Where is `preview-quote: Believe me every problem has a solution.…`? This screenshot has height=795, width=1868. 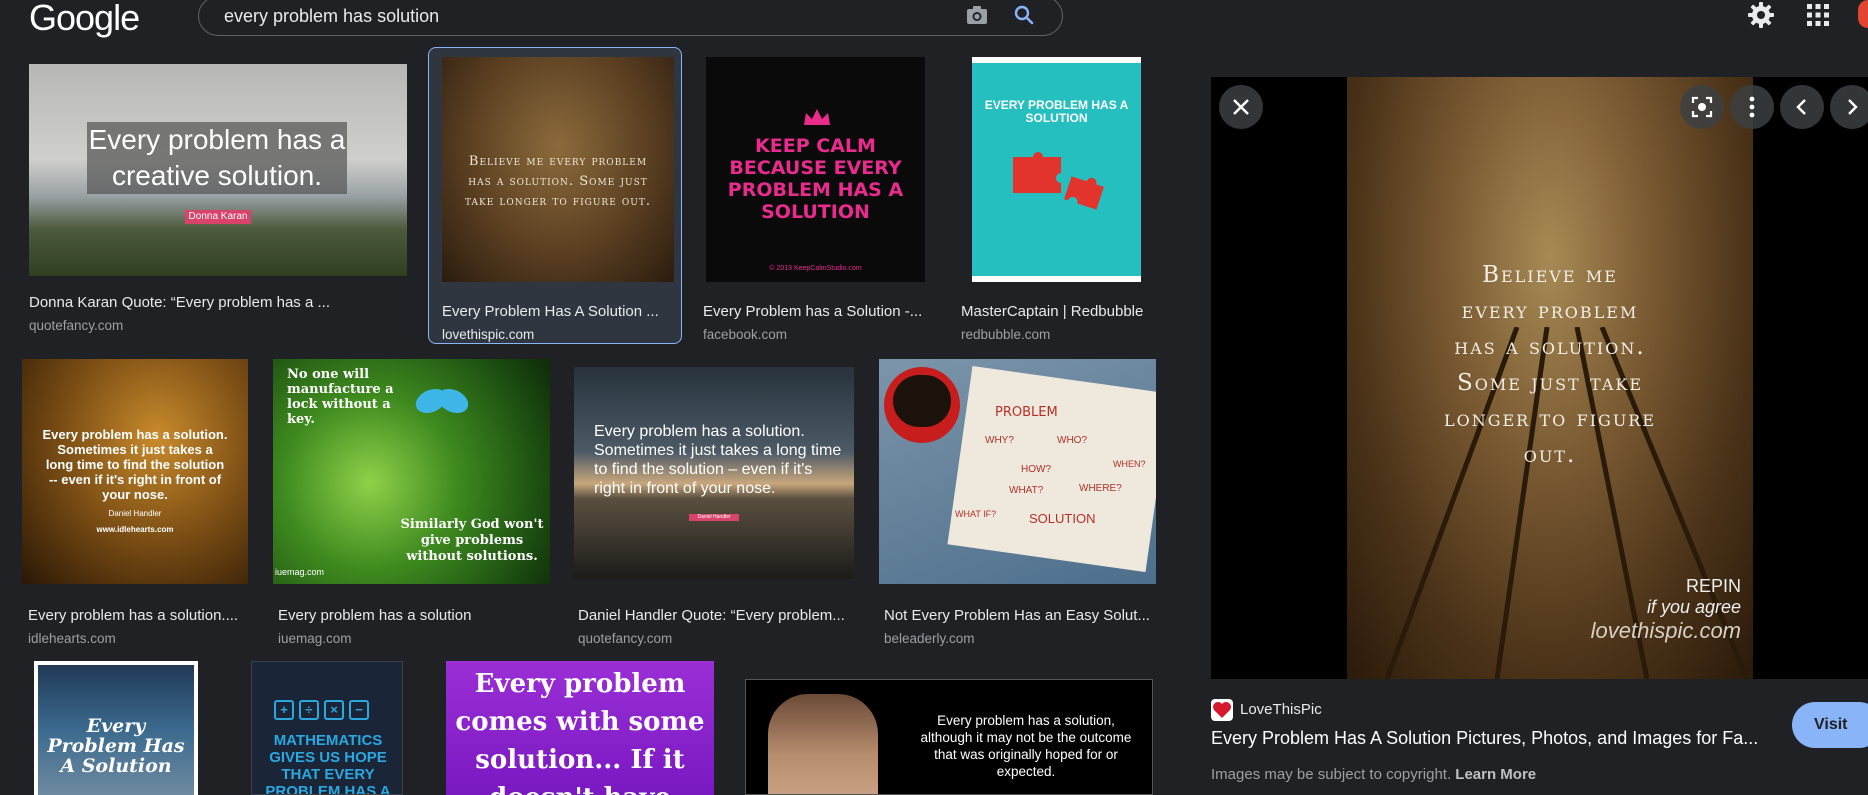
preview-quote: Believe me every problem has a solution.… is located at coordinates (1550, 365).